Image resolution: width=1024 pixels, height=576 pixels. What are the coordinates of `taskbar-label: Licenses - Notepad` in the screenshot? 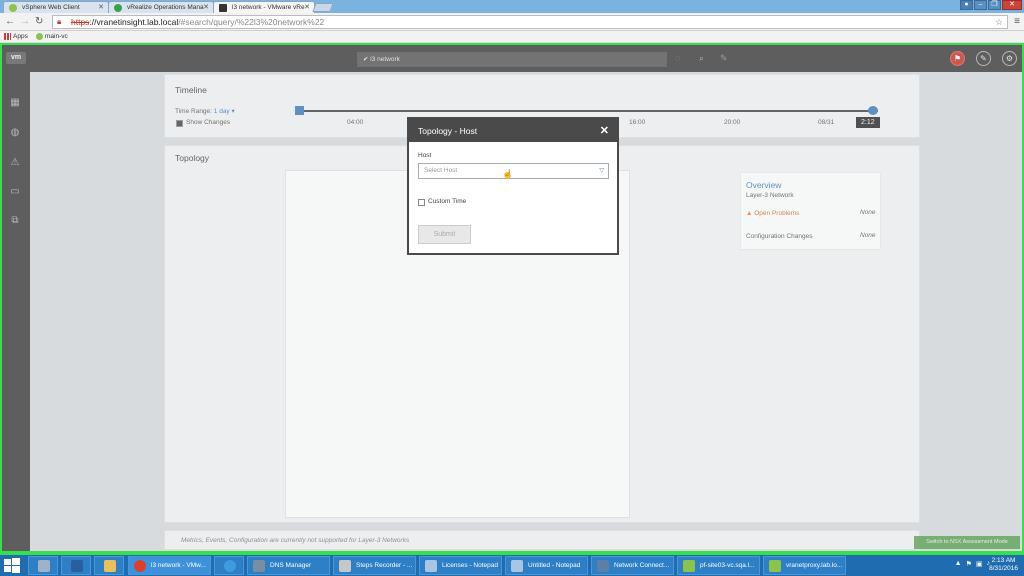 It's located at (470, 565).